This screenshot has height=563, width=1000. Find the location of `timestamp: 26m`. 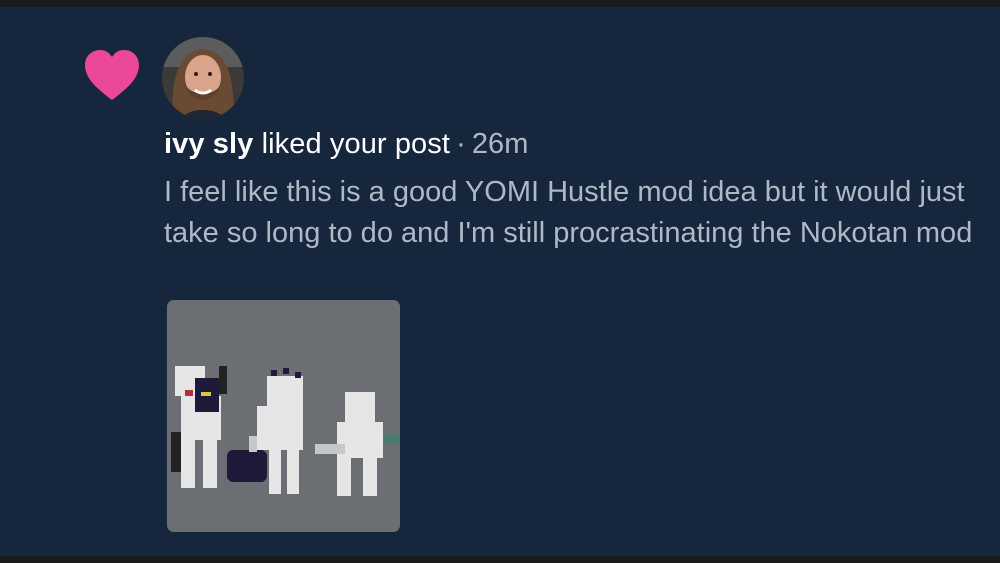

timestamp: 26m is located at coordinates (500, 144).